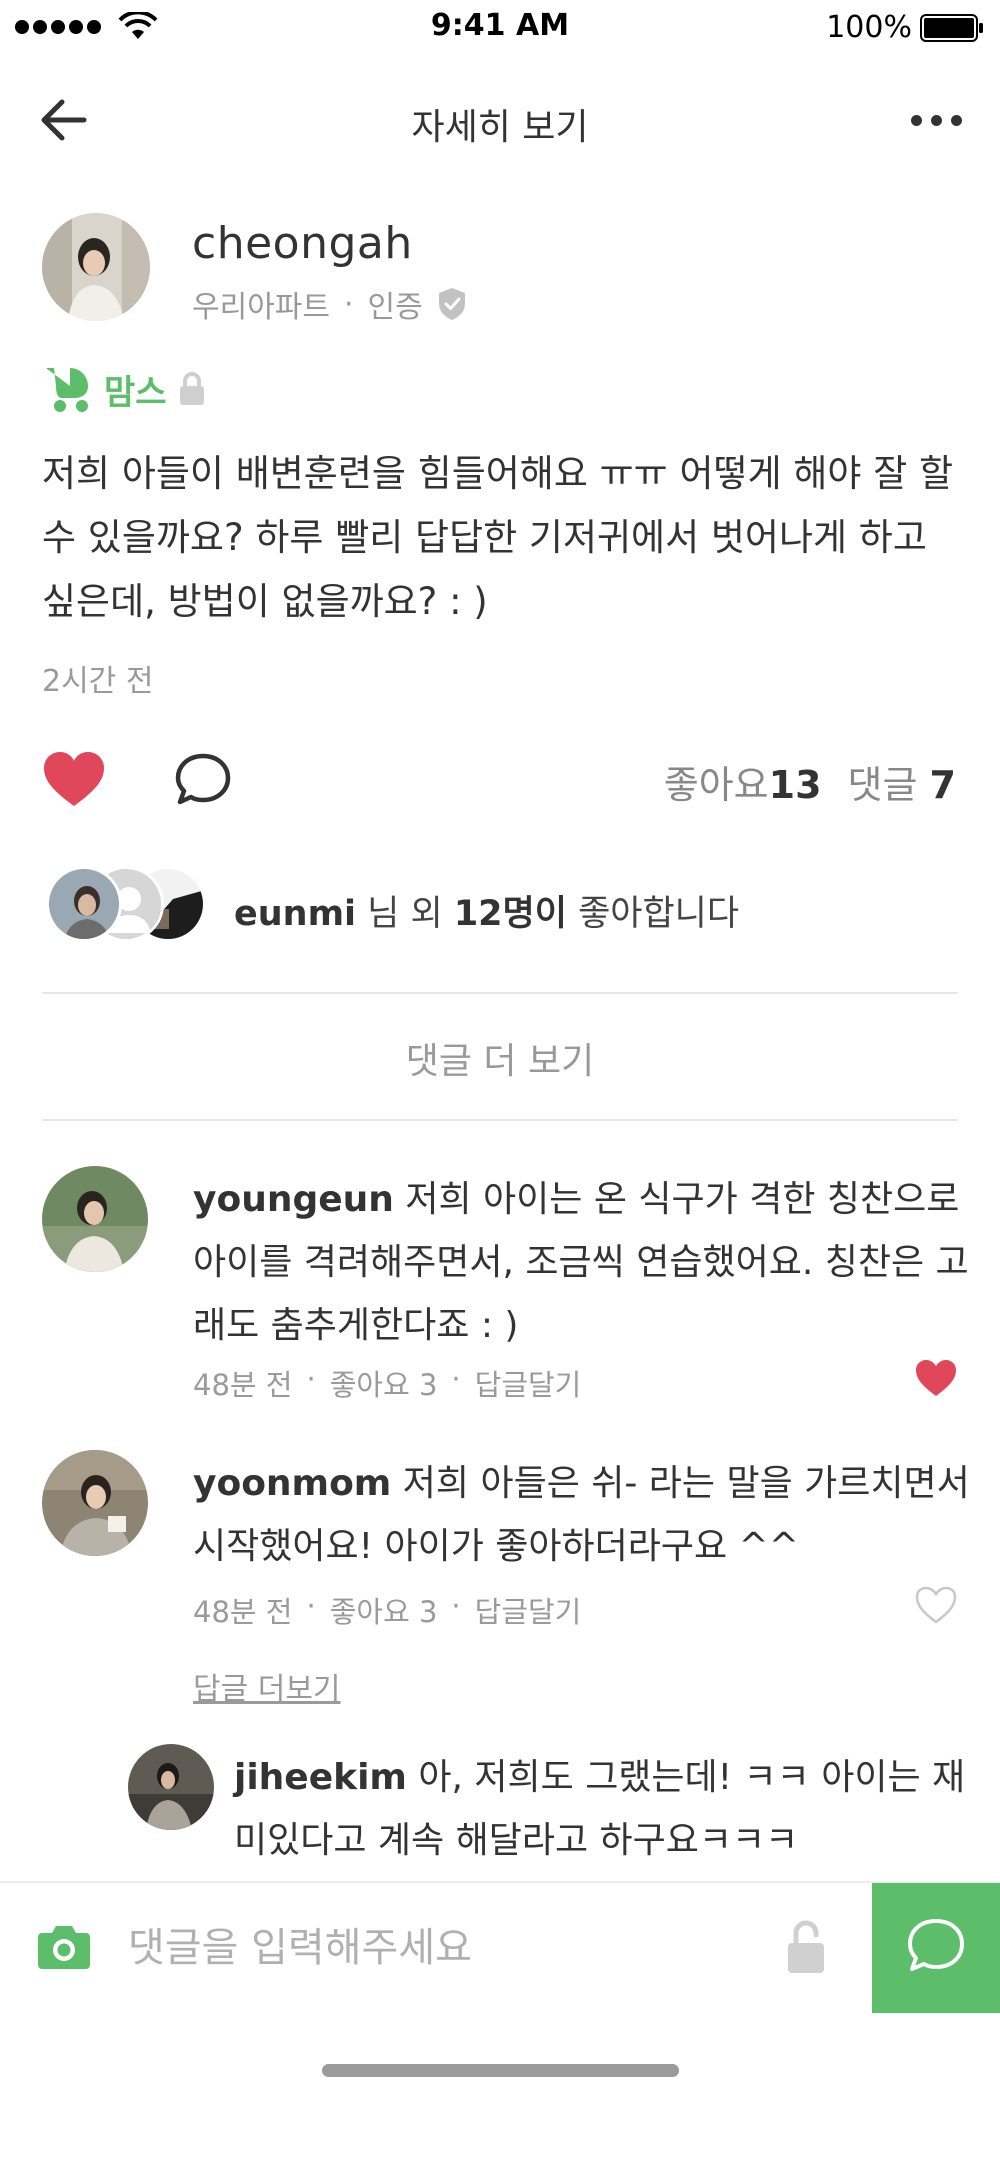 The image size is (1000, 2166). Describe the element at coordinates (320, 1777) in the screenshot. I see `reply-username: jiheekim` at that location.